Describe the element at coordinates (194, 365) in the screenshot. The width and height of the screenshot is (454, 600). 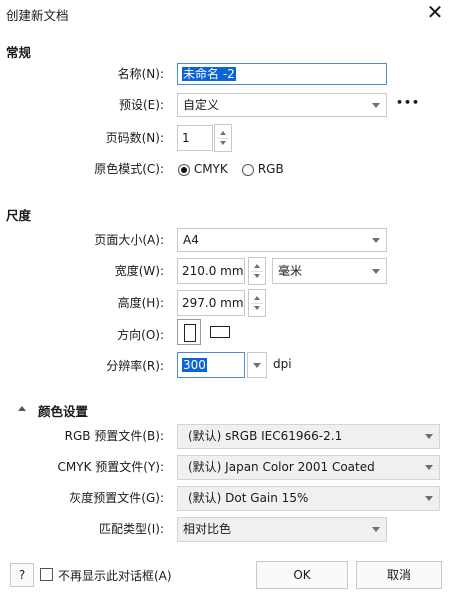
I see `resolution-value: 300` at that location.